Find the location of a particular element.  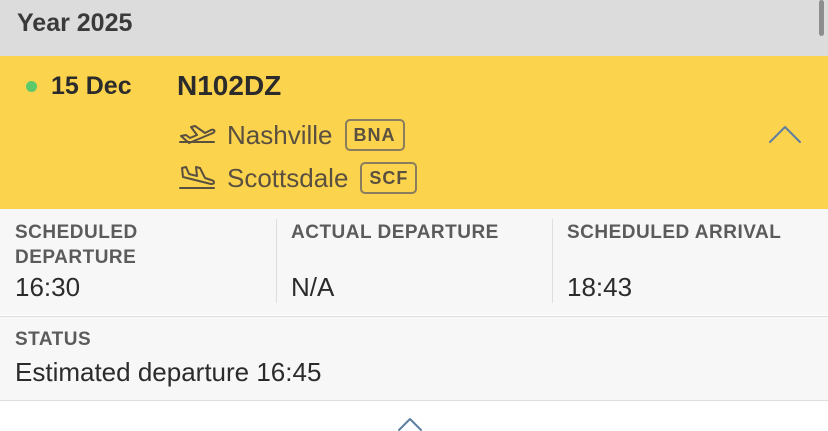

plane-takeoff-icon is located at coordinates (197, 134).